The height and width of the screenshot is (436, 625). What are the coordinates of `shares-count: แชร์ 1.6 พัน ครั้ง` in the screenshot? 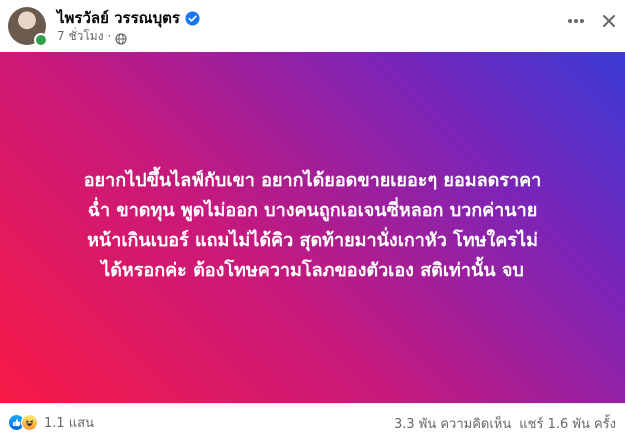 It's located at (567, 423).